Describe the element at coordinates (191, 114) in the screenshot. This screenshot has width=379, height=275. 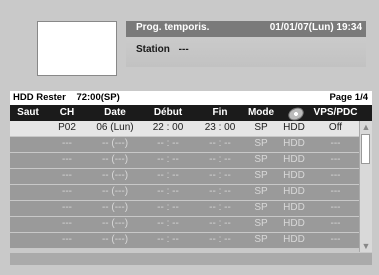
I see `column-header: Saut CH Date Début Fin Mode VPS/PDC` at that location.